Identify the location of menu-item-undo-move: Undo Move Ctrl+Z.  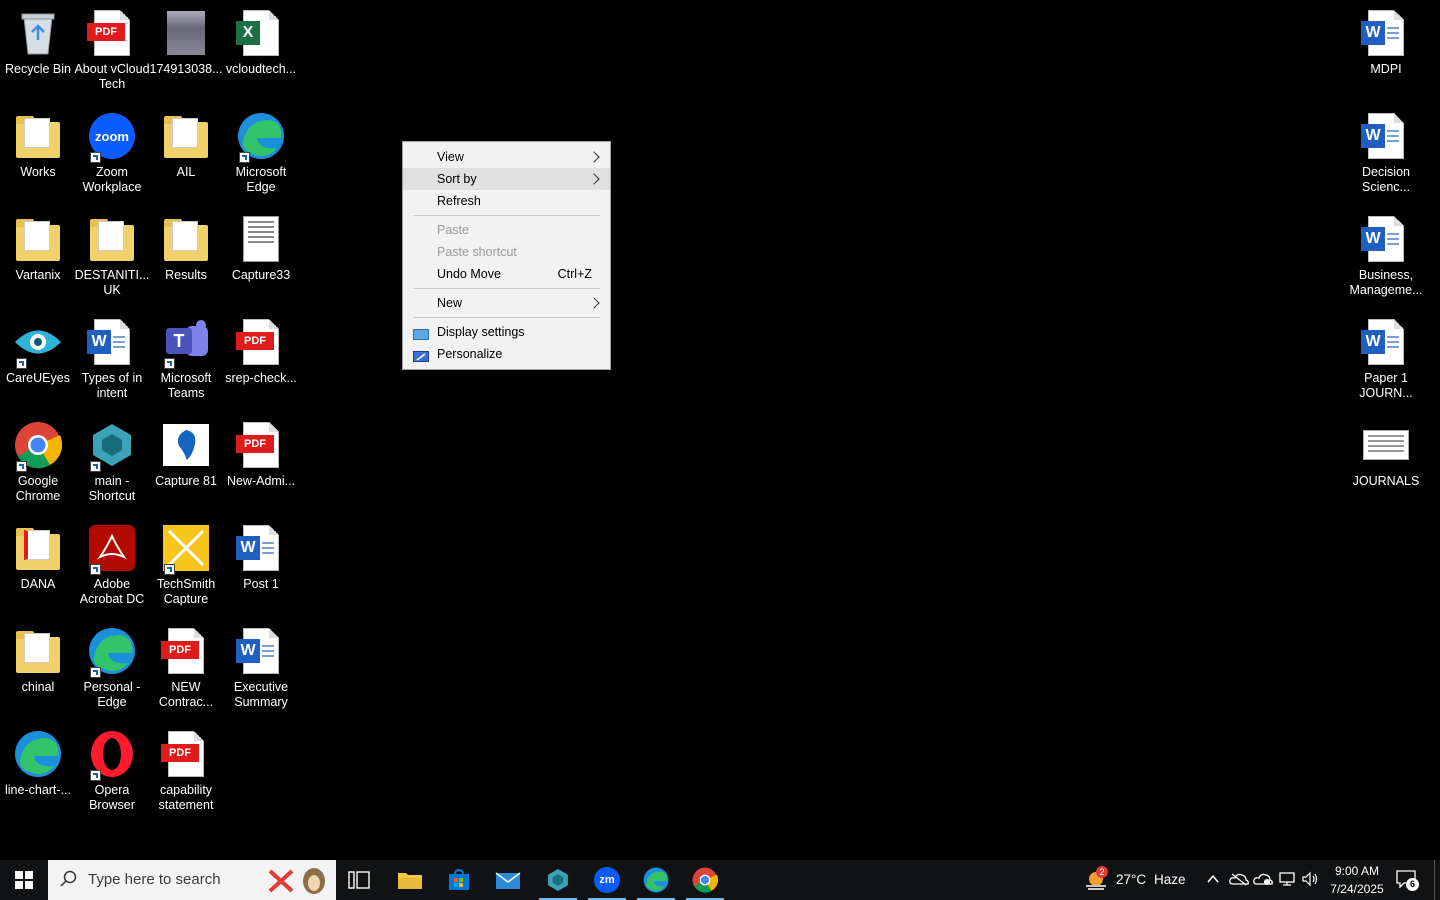
(506, 274).